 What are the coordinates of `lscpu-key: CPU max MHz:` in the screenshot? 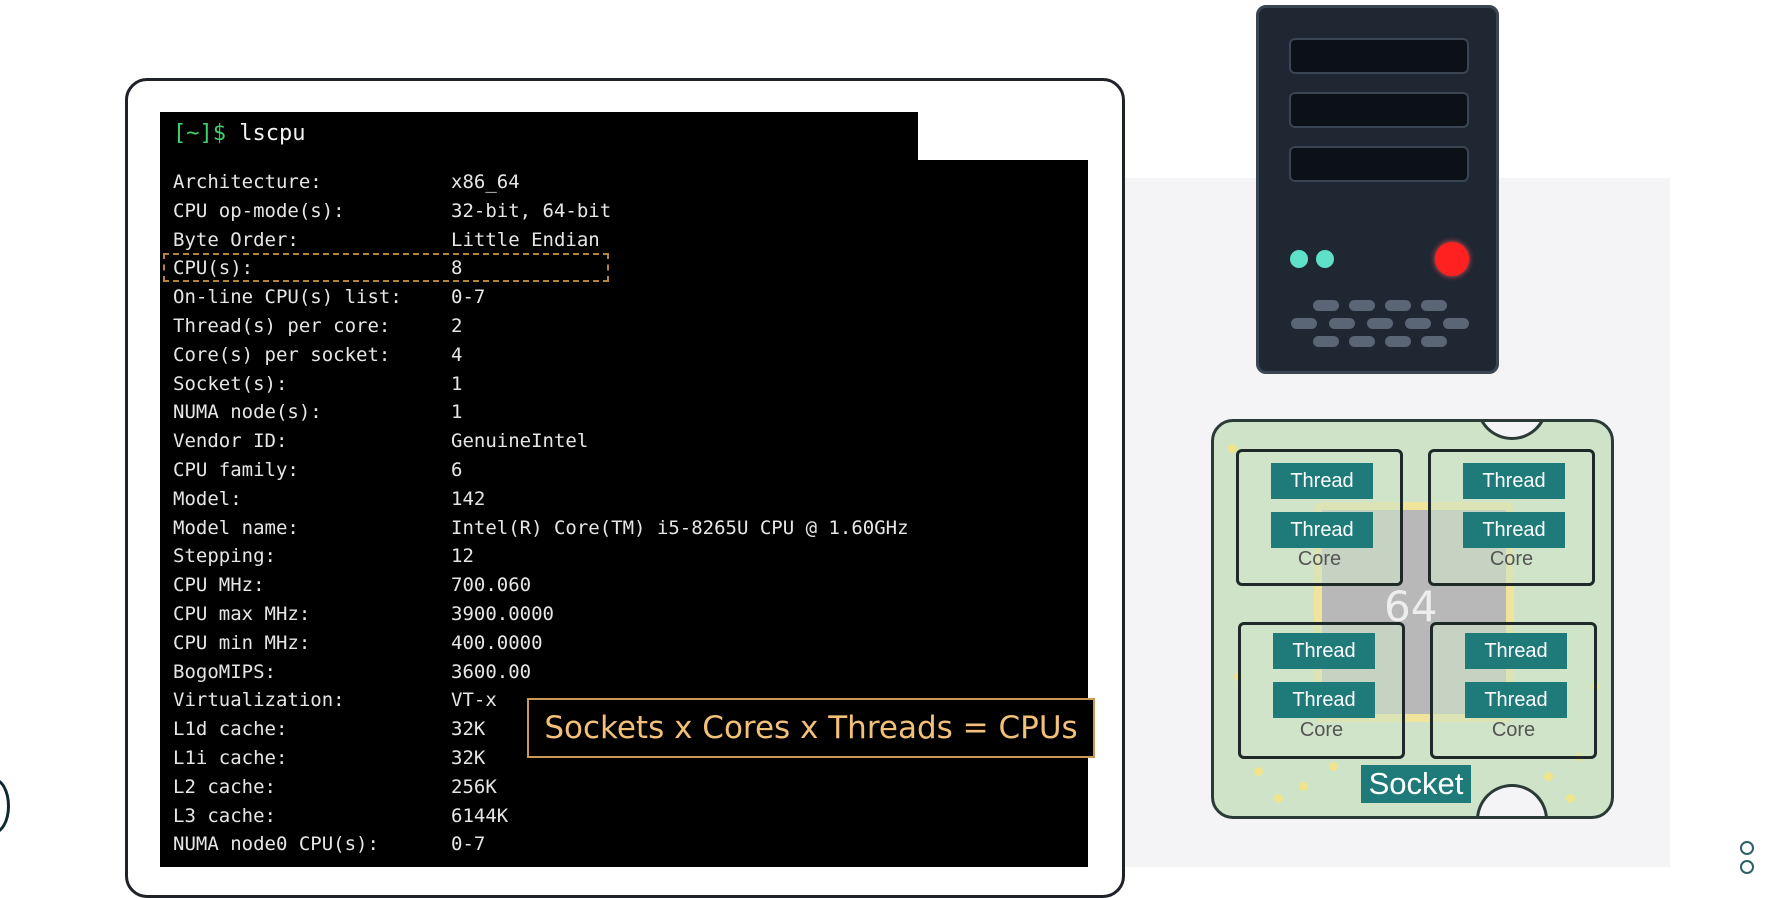 It's located at (242, 613).